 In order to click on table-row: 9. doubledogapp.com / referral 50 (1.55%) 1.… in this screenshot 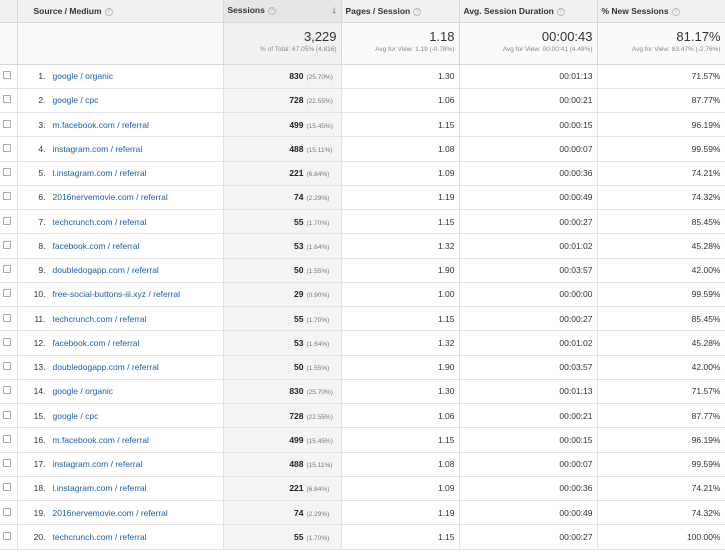, I will do `click(362, 270)`.